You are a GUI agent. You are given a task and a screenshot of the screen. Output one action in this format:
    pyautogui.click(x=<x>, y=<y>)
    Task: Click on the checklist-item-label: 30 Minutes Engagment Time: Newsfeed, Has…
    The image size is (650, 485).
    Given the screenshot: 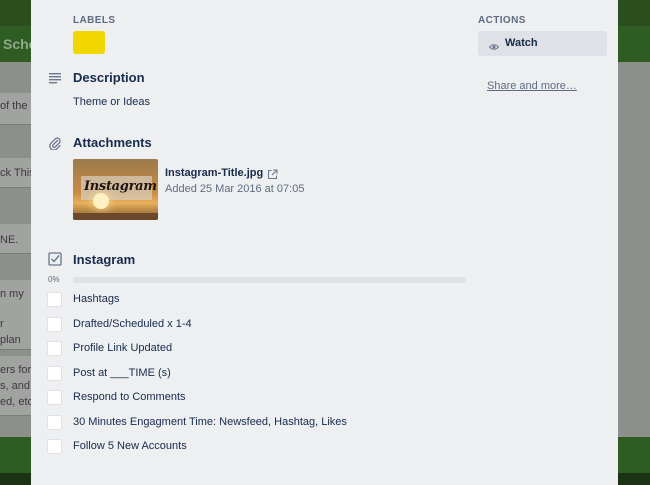 What is the action you would take?
    pyautogui.click(x=210, y=422)
    